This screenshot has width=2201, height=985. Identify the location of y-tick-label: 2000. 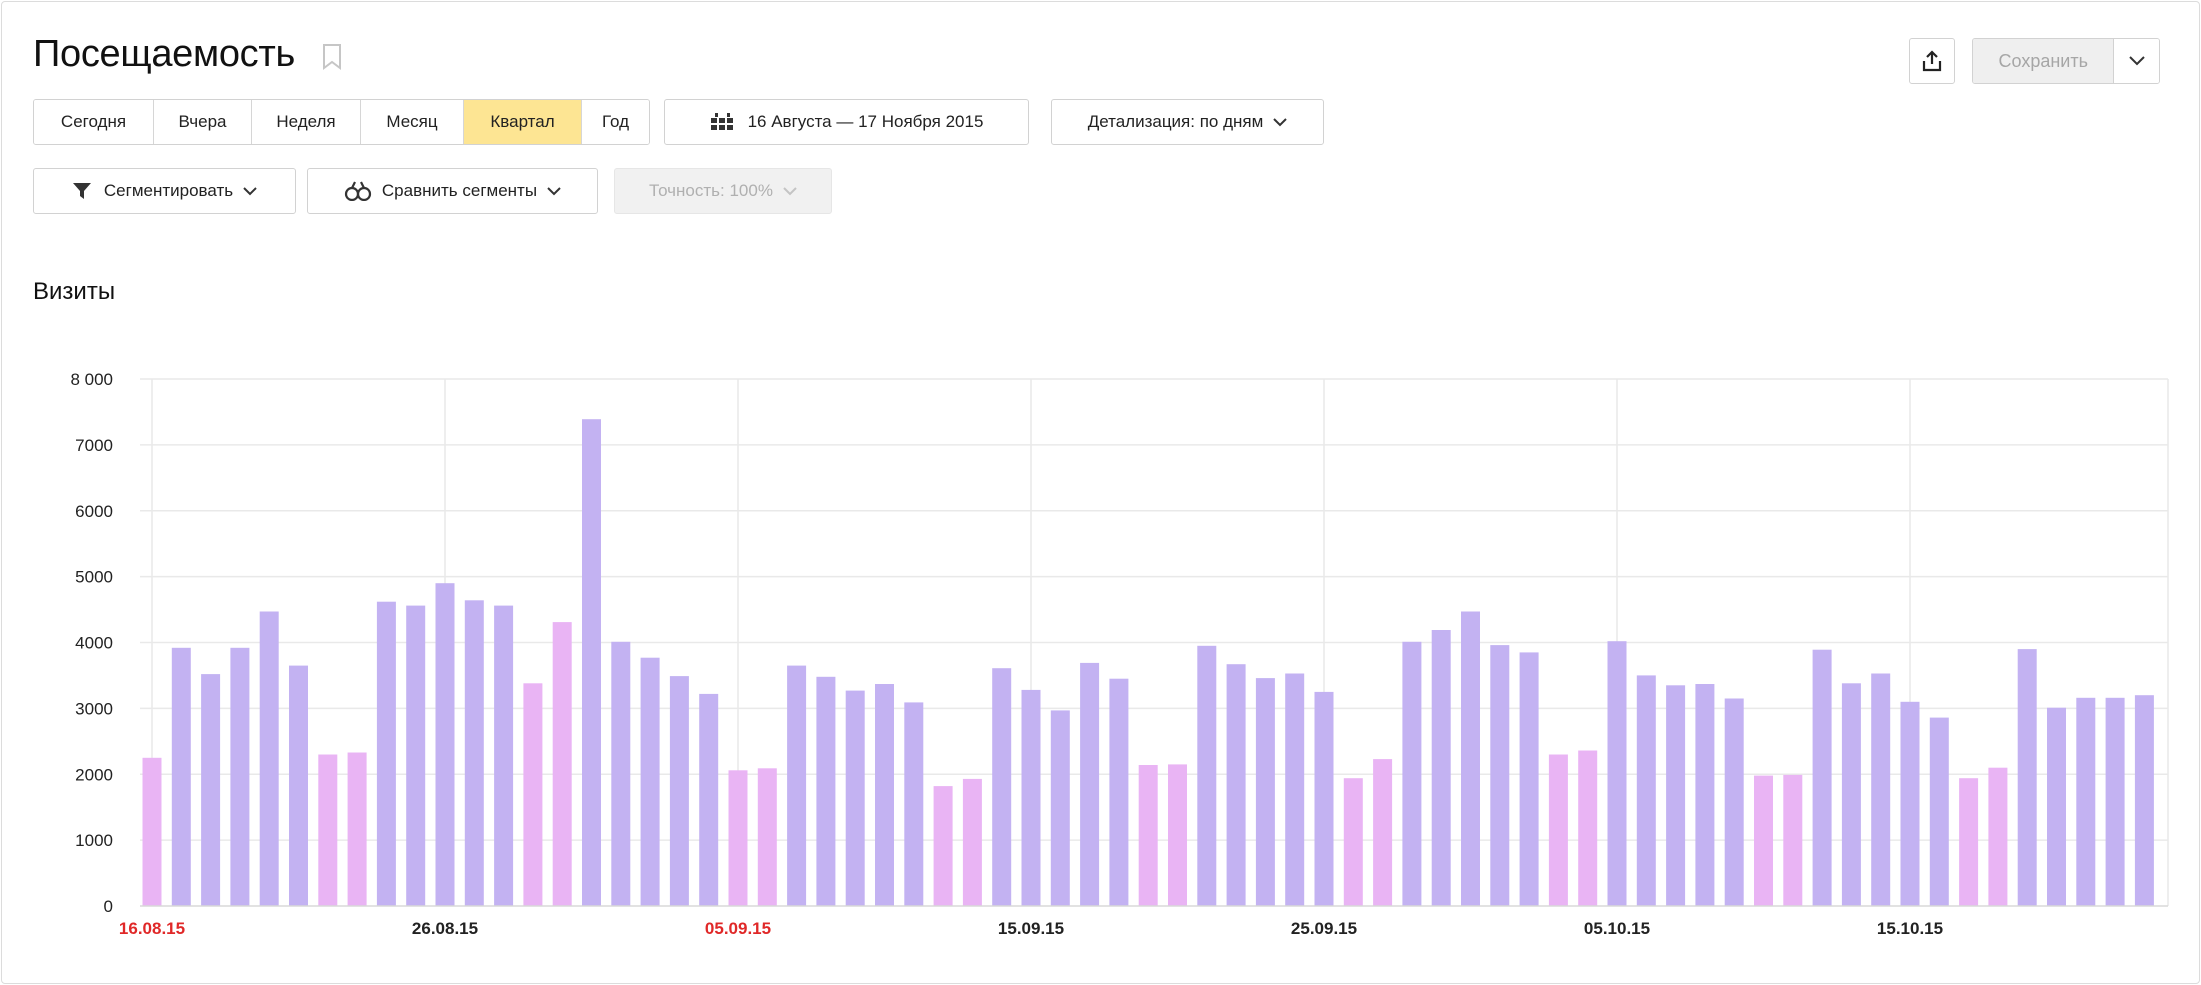
(94, 774).